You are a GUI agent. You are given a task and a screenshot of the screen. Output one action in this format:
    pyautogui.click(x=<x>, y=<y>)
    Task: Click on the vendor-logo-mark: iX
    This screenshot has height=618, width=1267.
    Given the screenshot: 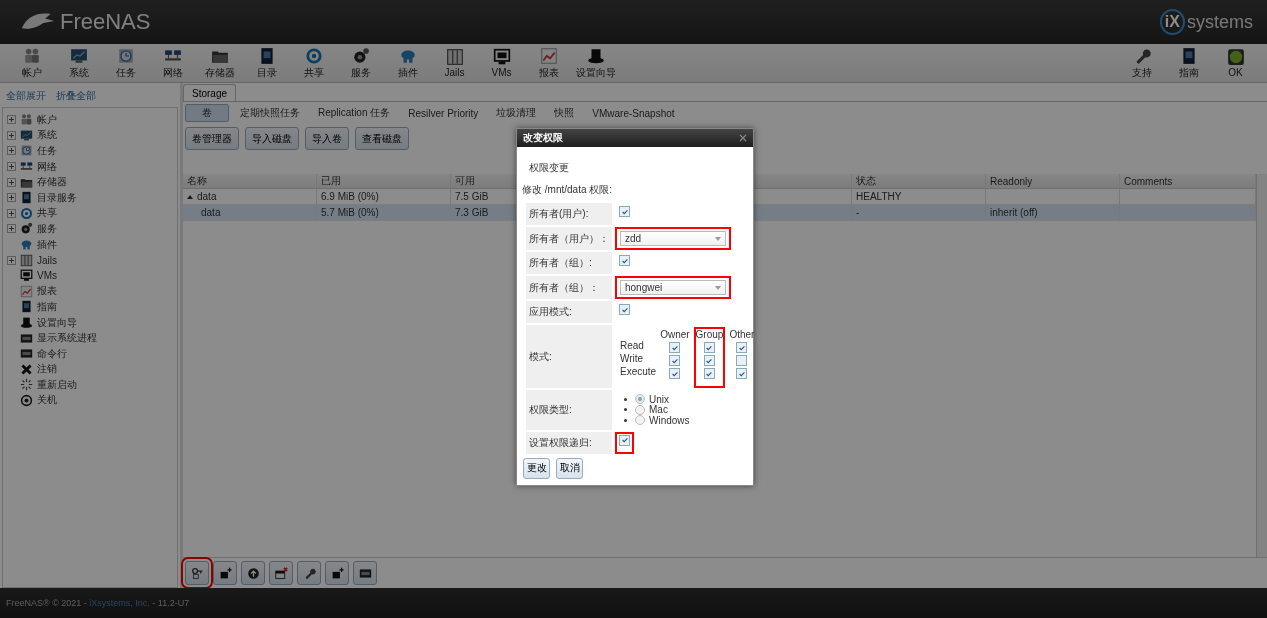 What is the action you would take?
    pyautogui.click(x=1172, y=22)
    